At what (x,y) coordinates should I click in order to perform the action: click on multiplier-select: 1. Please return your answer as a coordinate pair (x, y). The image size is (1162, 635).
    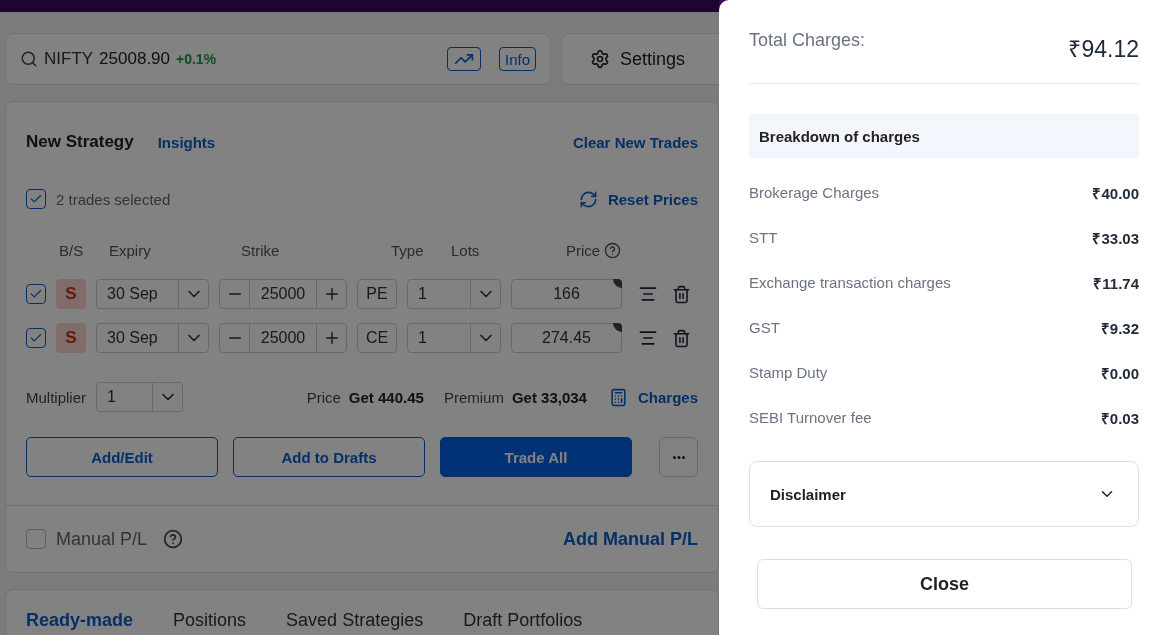
    Looking at the image, I should click on (139, 397).